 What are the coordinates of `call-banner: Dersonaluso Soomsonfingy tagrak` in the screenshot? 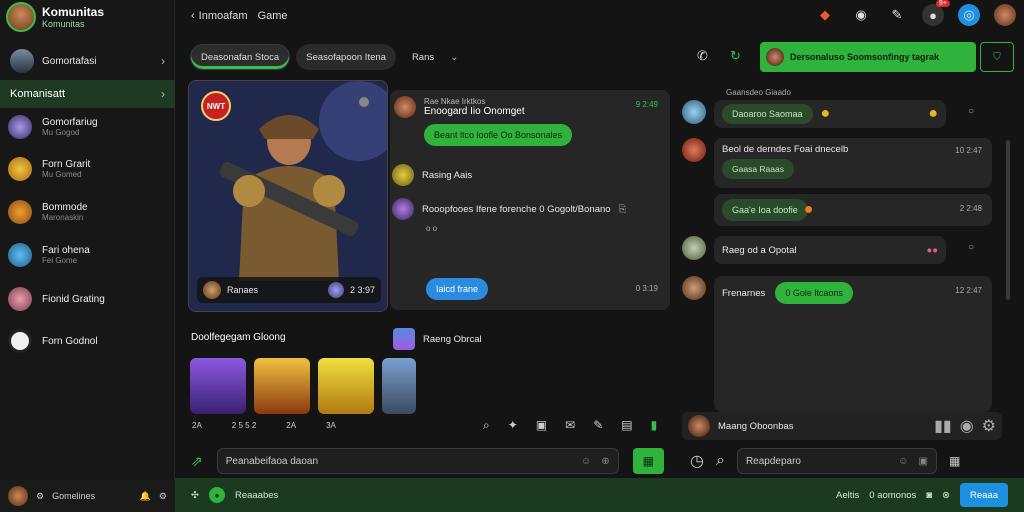 It's located at (868, 57).